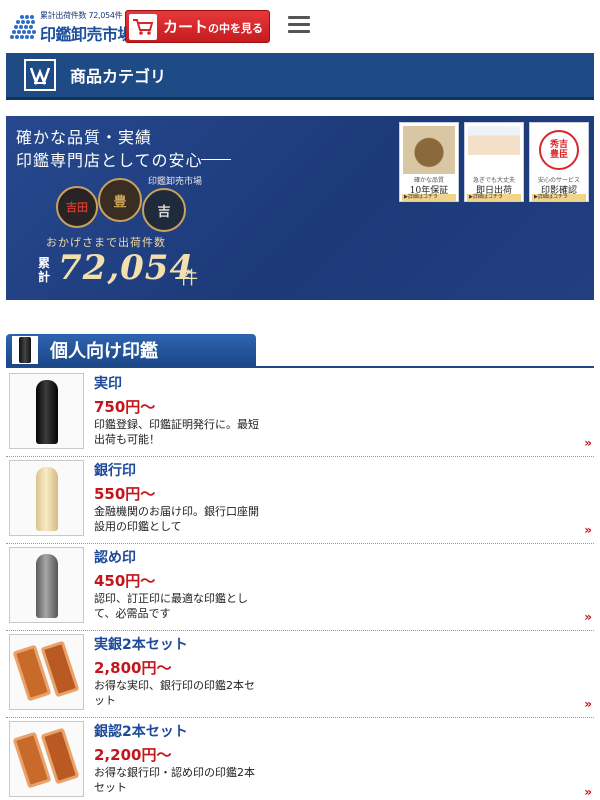  Describe the element at coordinates (115, 471) in the screenshot. I see `product-name: 銀行印` at that location.